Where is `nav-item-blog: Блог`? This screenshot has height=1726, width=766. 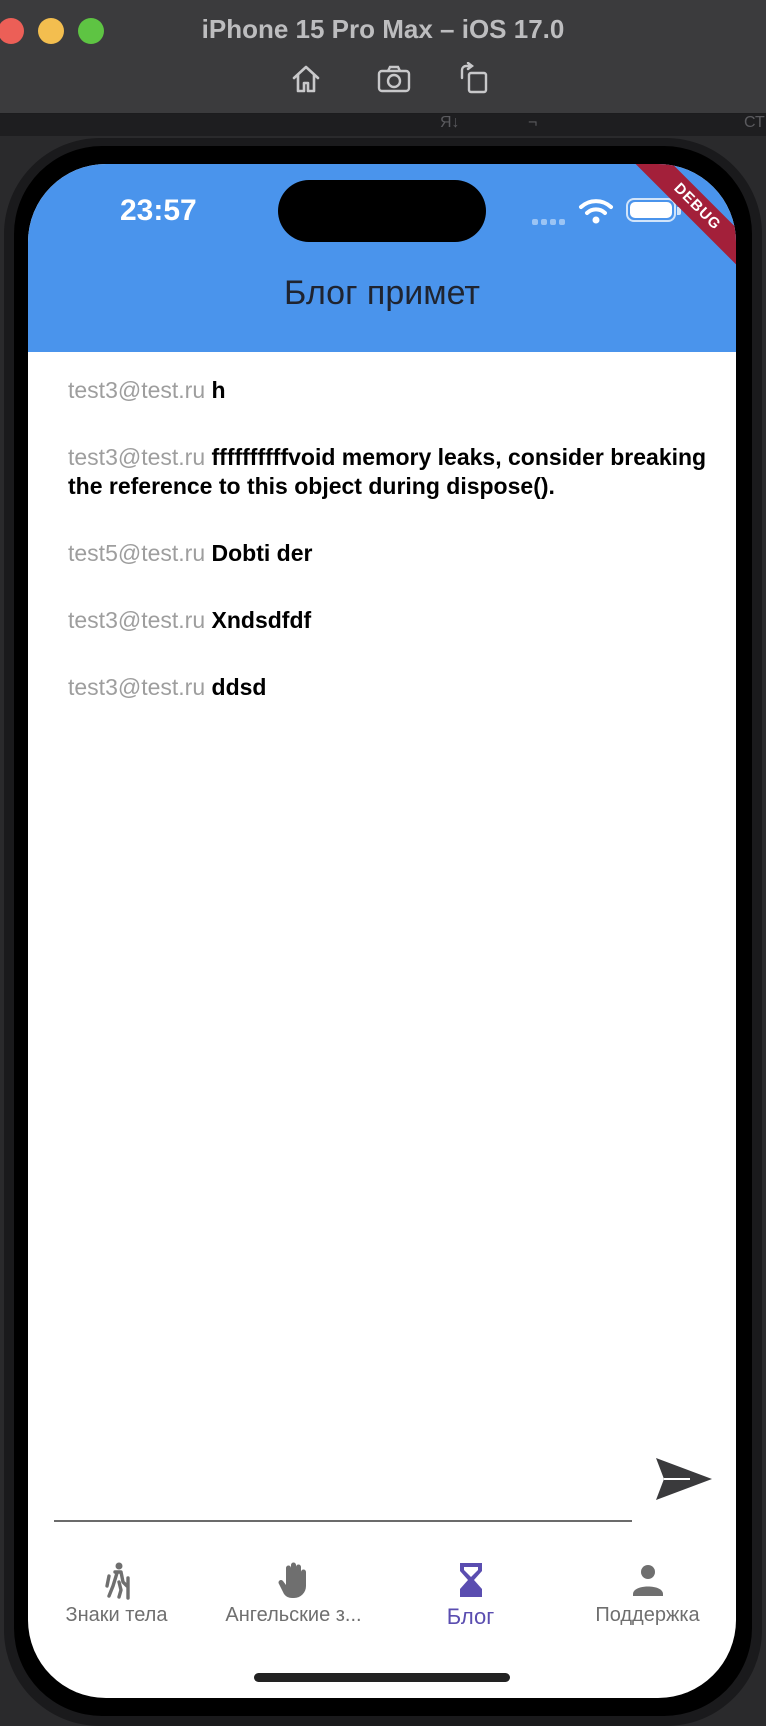
nav-item-blog: Блог is located at coordinates (470, 1595).